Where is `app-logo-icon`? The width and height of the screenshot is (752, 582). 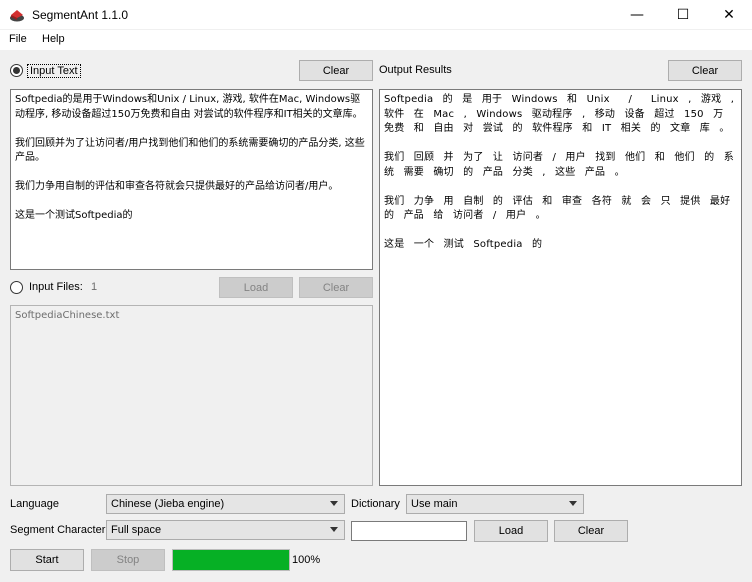
app-logo-icon is located at coordinates (17, 15).